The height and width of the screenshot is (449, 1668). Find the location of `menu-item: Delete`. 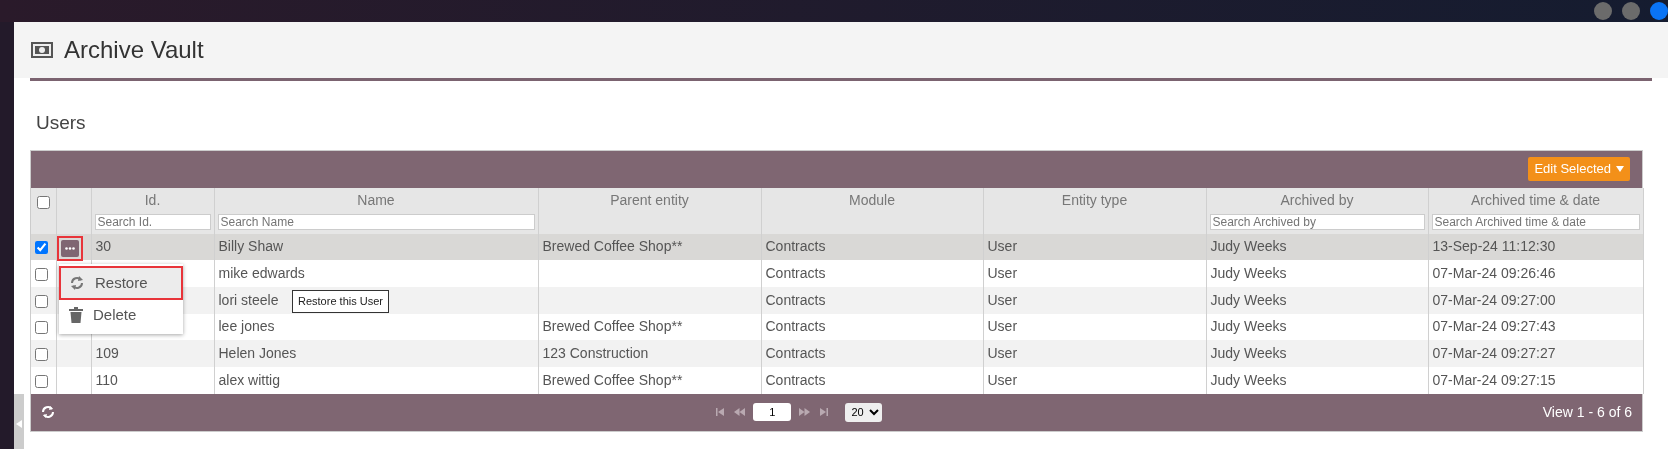

menu-item: Delete is located at coordinates (121, 315).